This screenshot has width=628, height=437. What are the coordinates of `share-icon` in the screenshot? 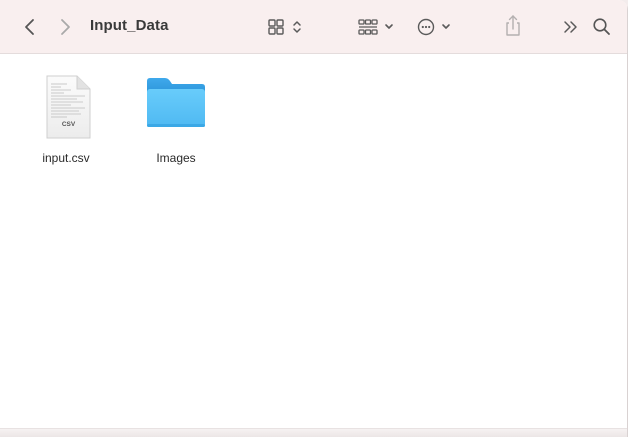 It's located at (513, 25).